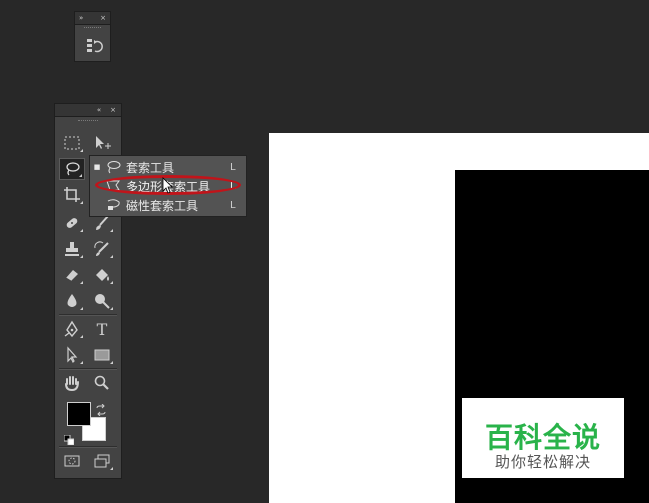 The width and height of the screenshot is (649, 503). I want to click on panel-grip, so click(92, 29).